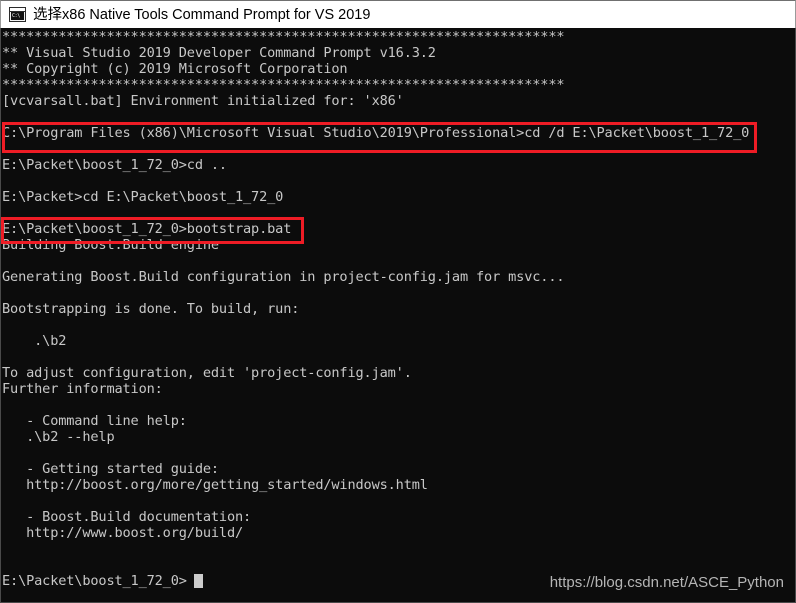 Image resolution: width=796 pixels, height=603 pixels. I want to click on terminal-line: .\b2, so click(34, 341).